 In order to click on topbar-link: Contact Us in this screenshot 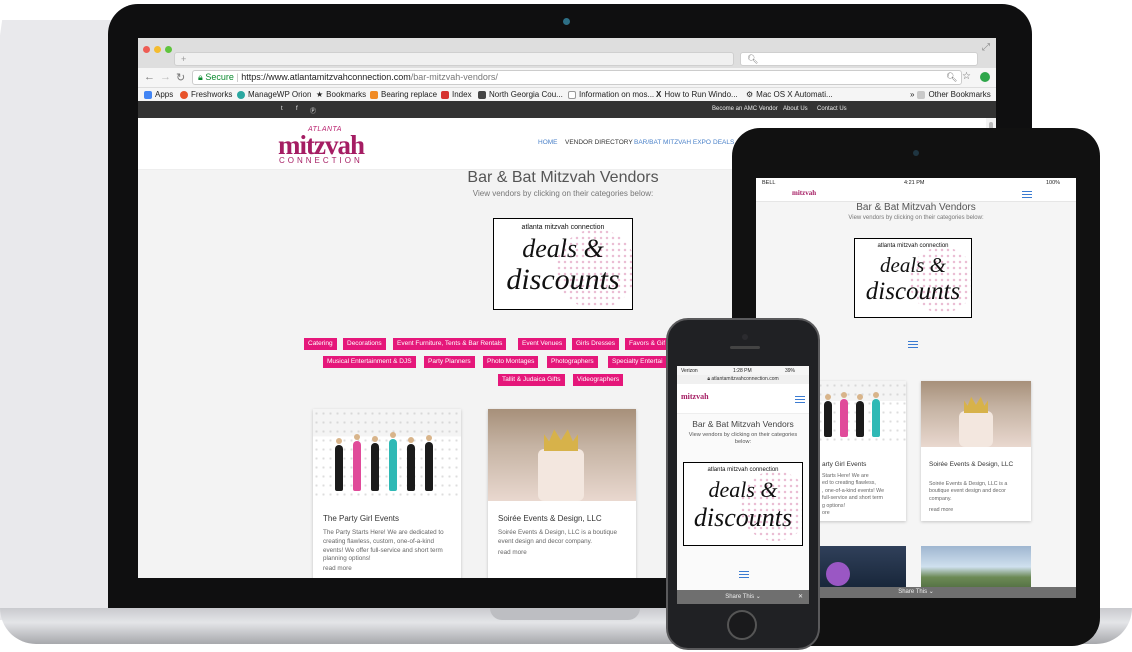, I will do `click(832, 109)`.